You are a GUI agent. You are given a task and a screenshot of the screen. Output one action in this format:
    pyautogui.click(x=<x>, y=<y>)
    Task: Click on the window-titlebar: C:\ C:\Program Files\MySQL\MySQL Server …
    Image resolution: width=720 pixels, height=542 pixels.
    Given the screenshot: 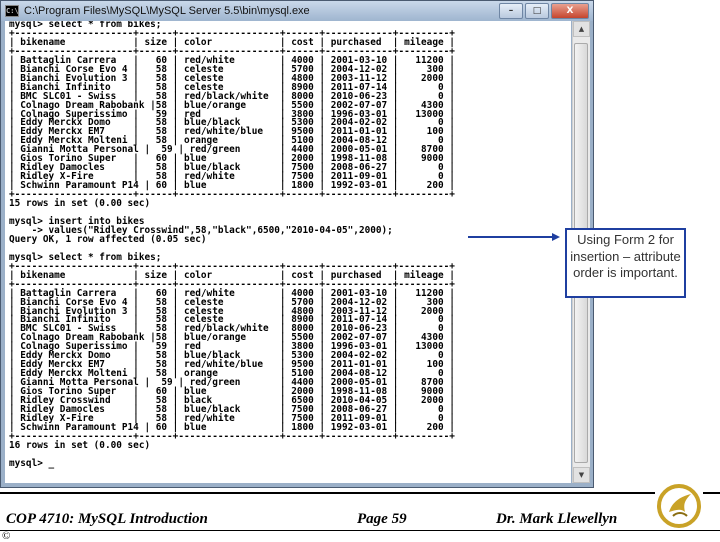 What is the action you would take?
    pyautogui.click(x=297, y=11)
    